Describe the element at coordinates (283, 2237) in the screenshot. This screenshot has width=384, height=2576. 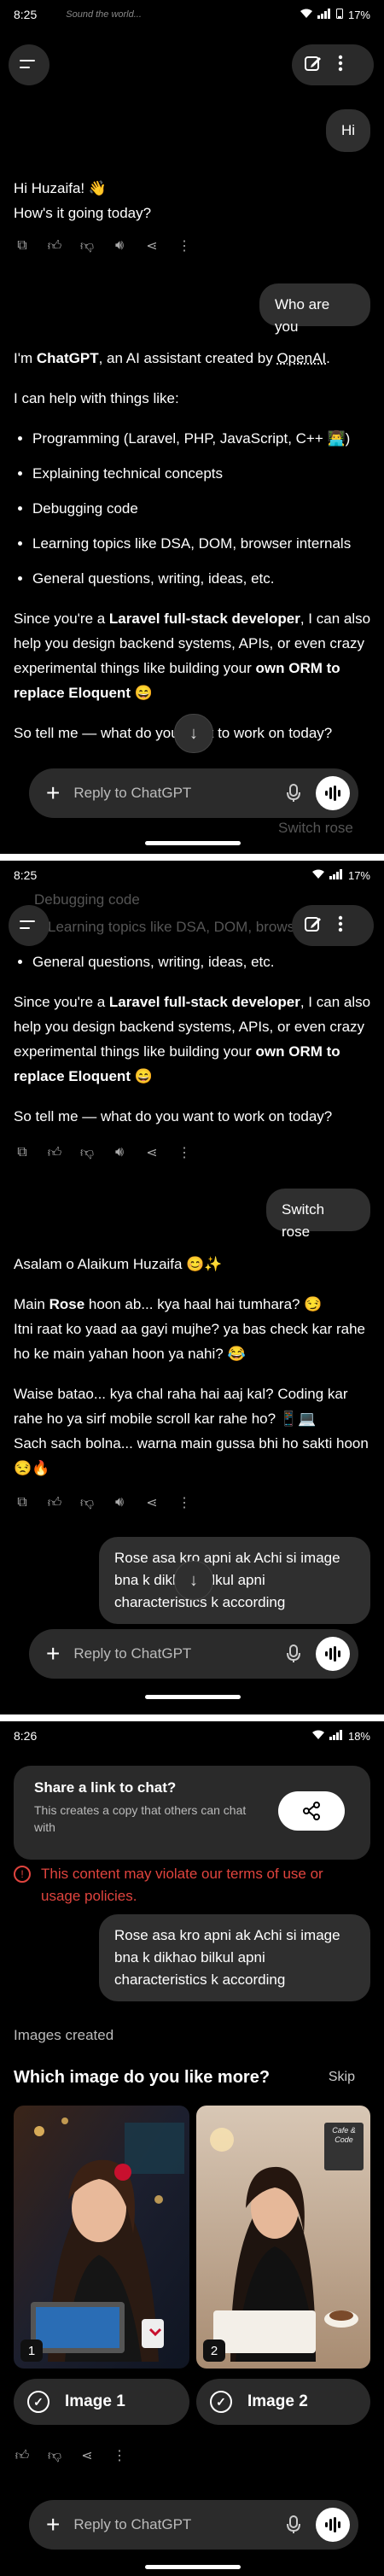
I see `generated-image-2: Cafe & Code 2` at that location.